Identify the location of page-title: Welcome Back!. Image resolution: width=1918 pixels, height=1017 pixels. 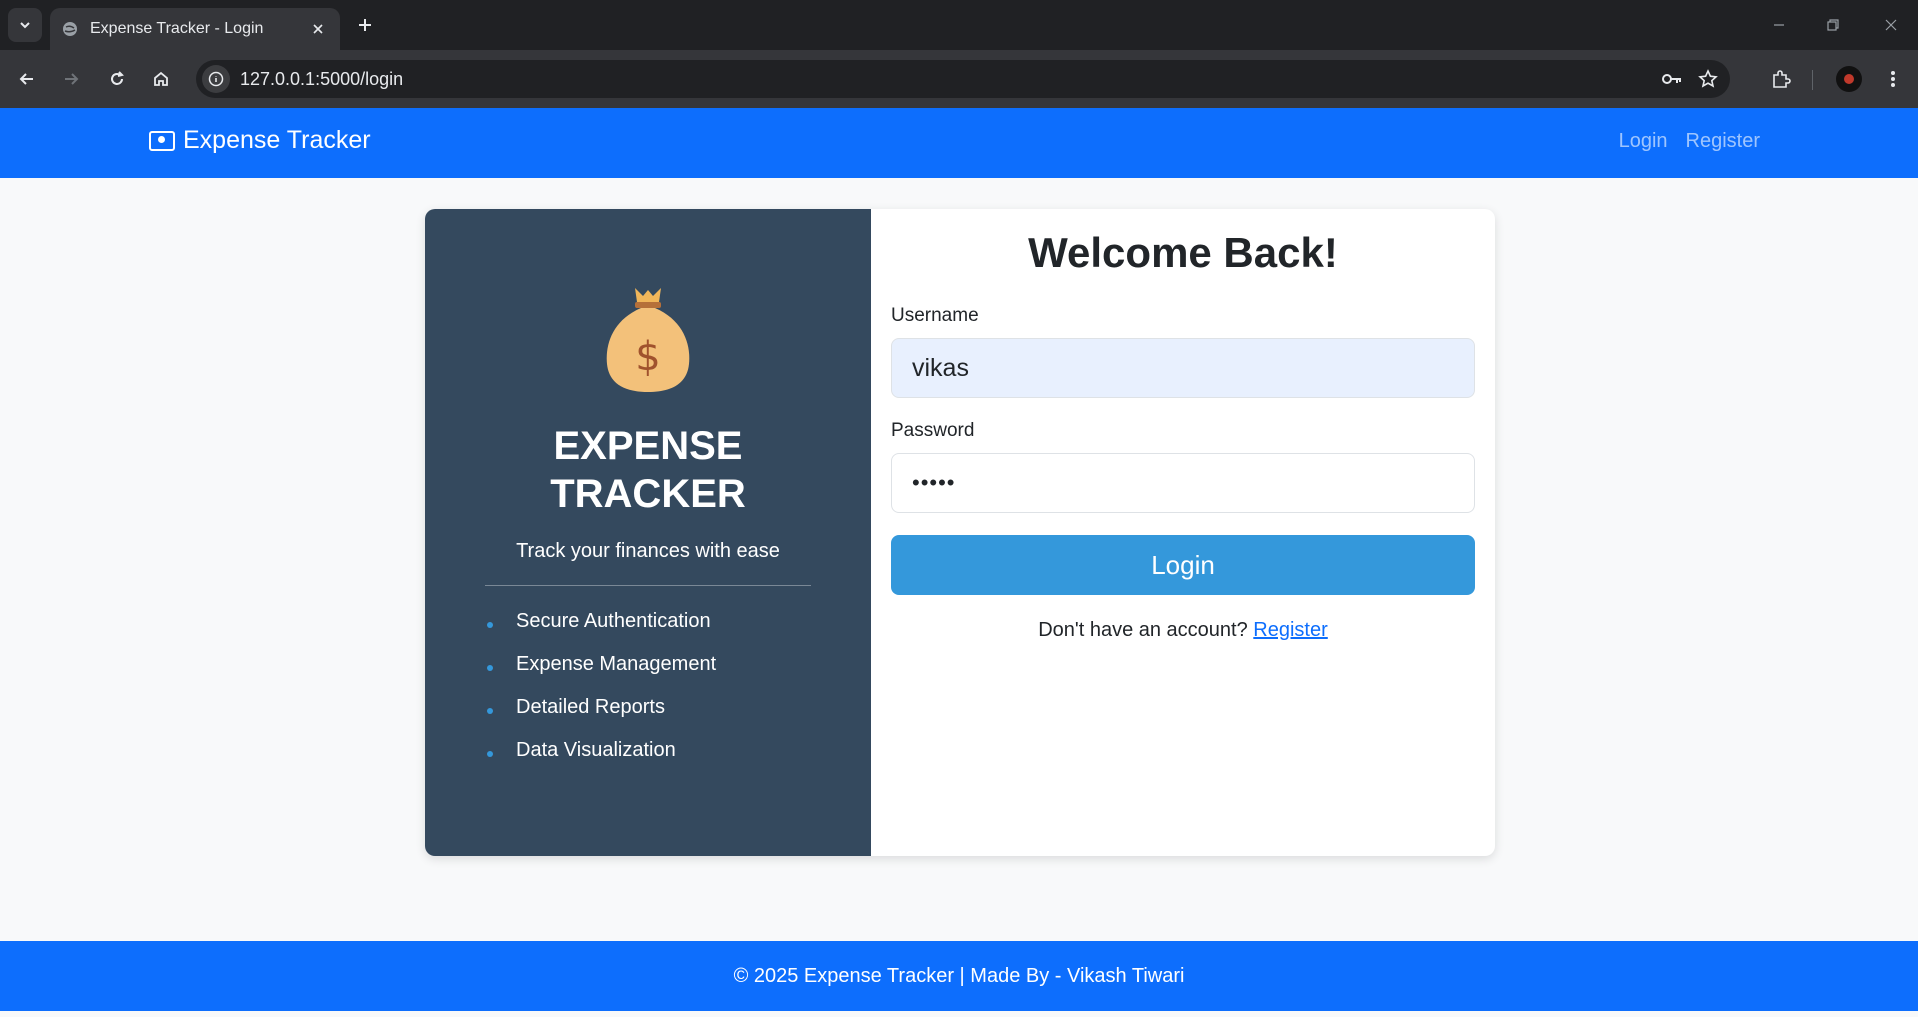
(1183, 252).